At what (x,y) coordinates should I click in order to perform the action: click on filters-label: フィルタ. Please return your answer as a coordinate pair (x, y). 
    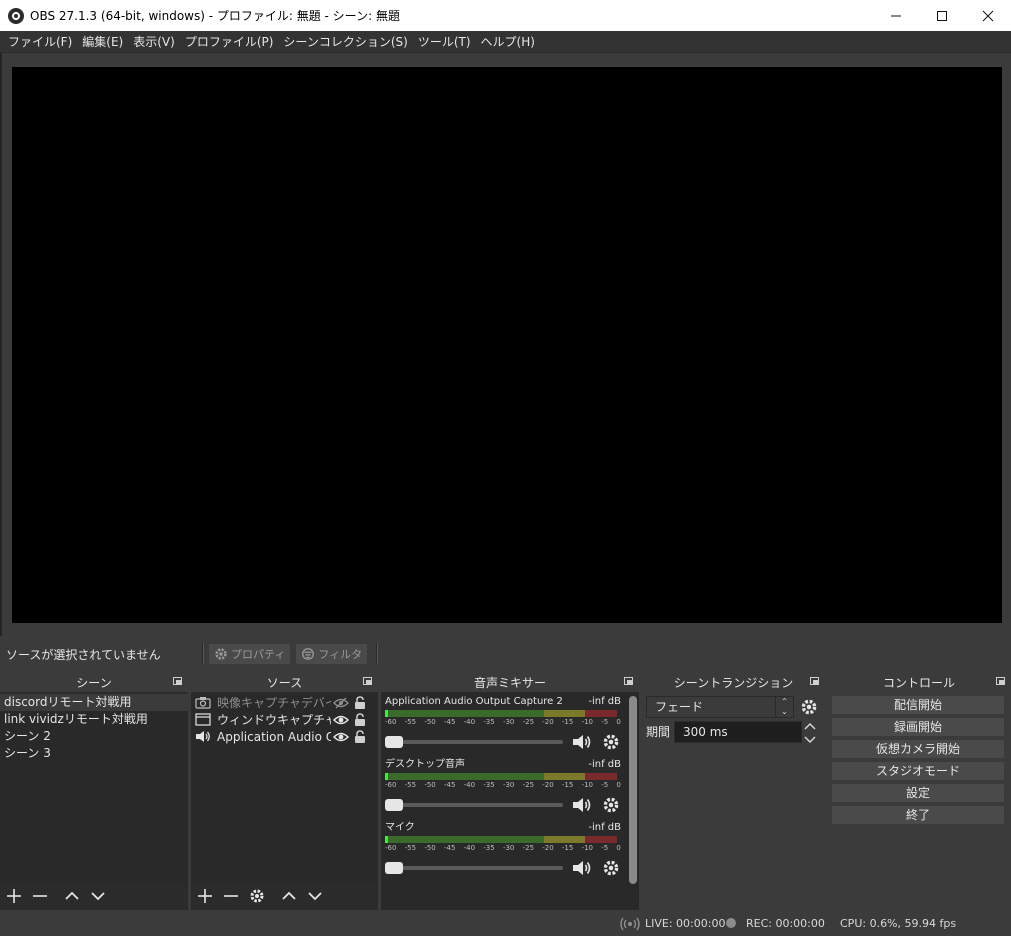
    Looking at the image, I should click on (340, 654).